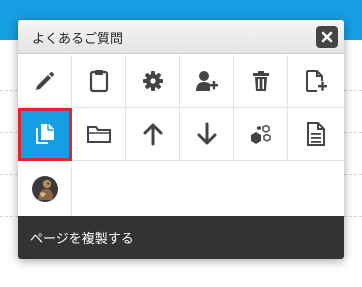 Image resolution: width=362 pixels, height=287 pixels. Describe the element at coordinates (82, 239) in the screenshot. I see `tooltip-text: ページを複製する` at that location.